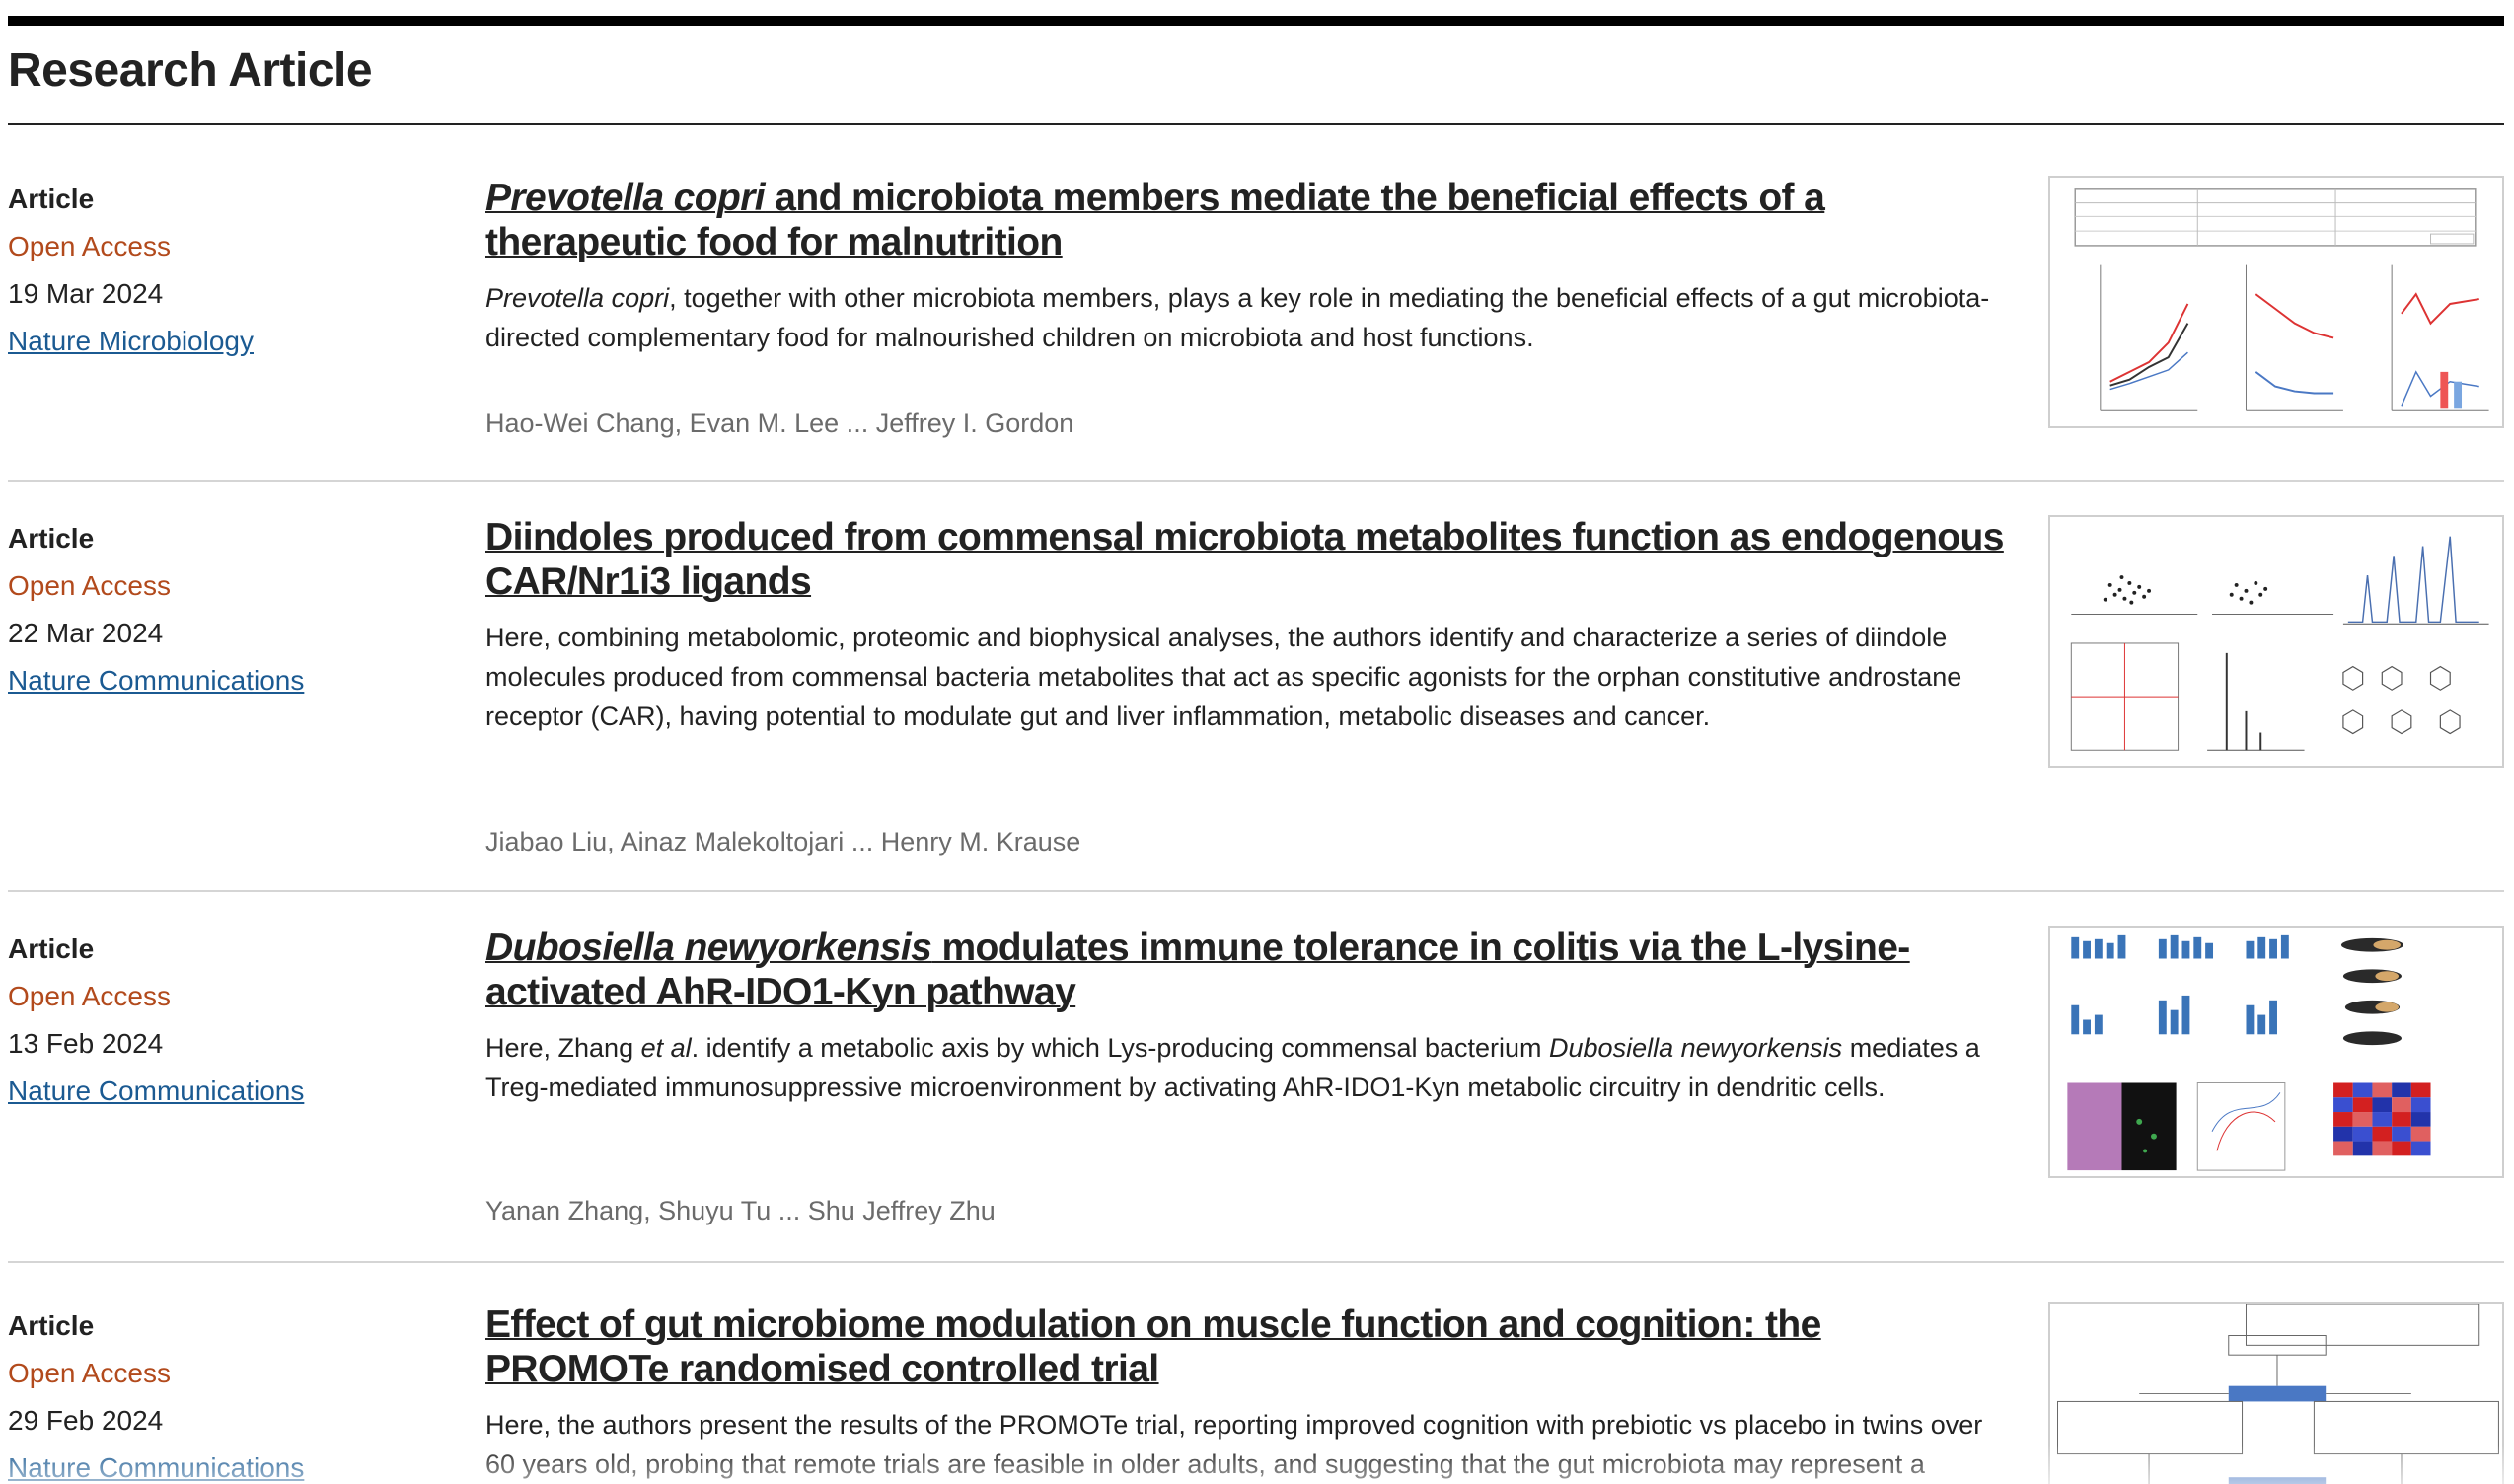  Describe the element at coordinates (86, 633) in the screenshot. I see `publication-date: 22 Mar 2024` at that location.